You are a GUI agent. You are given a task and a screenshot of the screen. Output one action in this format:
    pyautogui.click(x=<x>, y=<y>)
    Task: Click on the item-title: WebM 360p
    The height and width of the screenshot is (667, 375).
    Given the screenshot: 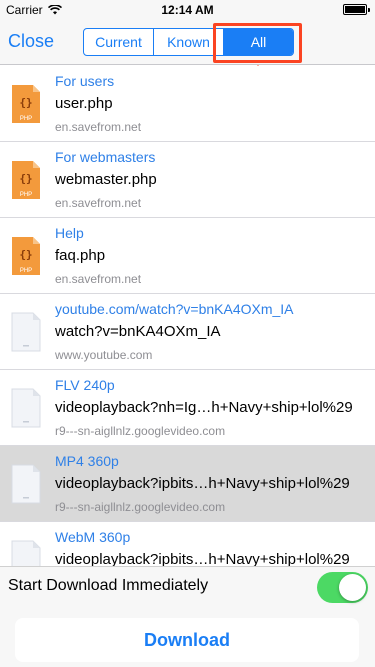 What is the action you would take?
    pyautogui.click(x=93, y=537)
    